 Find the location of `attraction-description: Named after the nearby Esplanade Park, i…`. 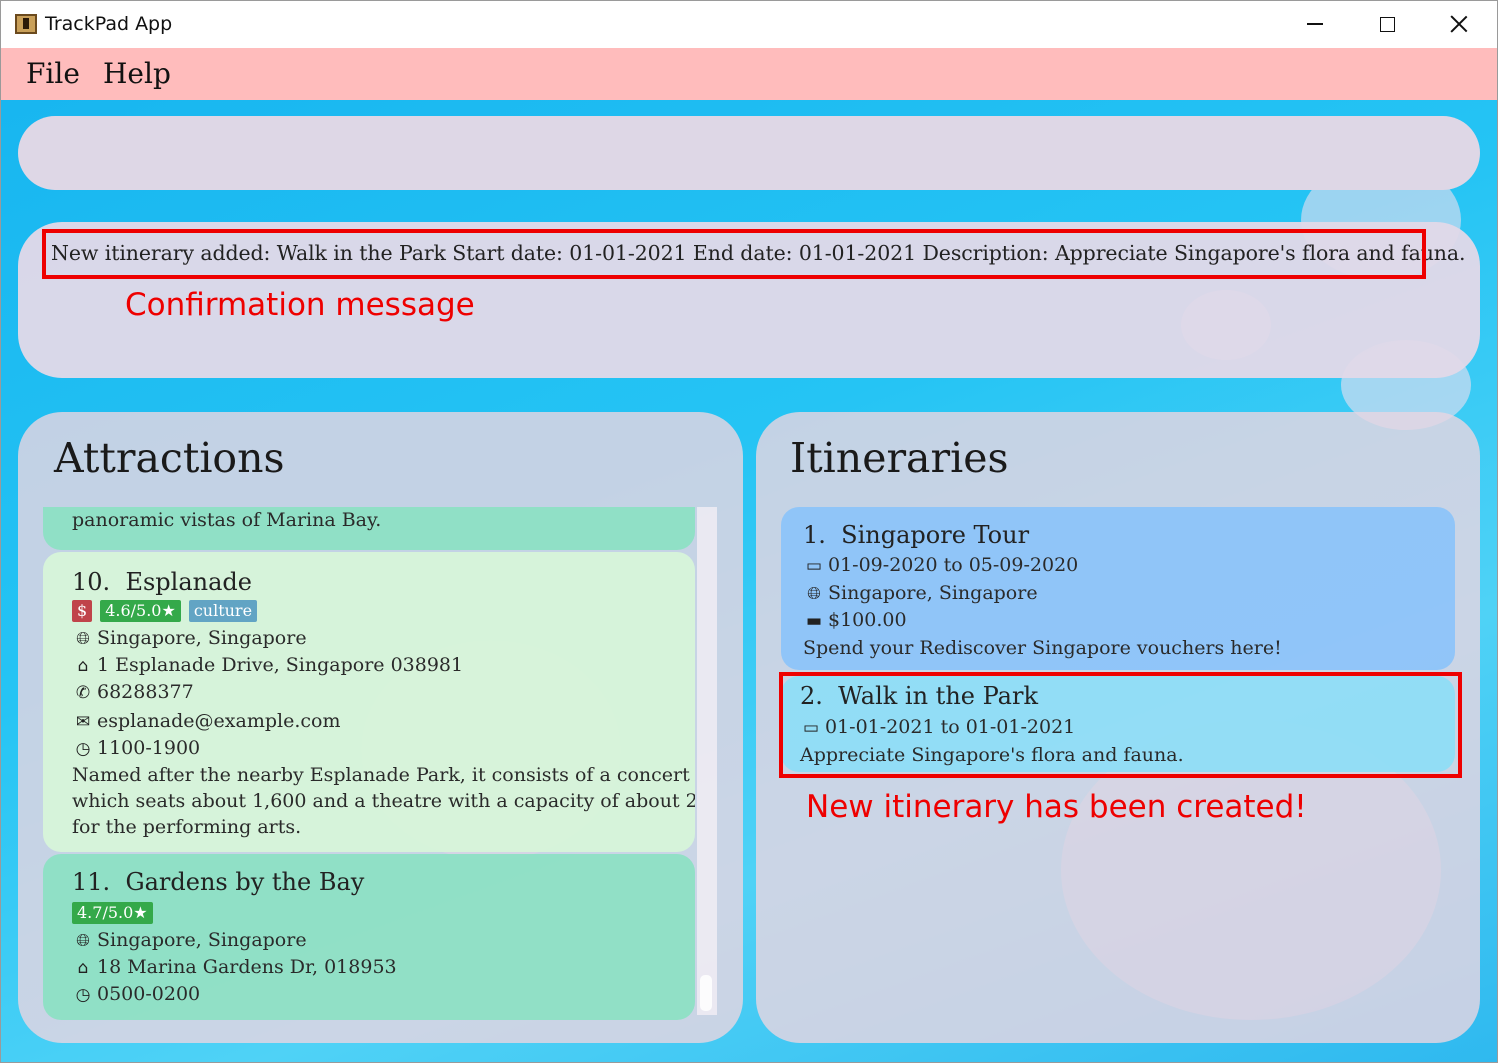

attraction-description: Named after the nearby Esplanade Park, i… is located at coordinates (383, 775).